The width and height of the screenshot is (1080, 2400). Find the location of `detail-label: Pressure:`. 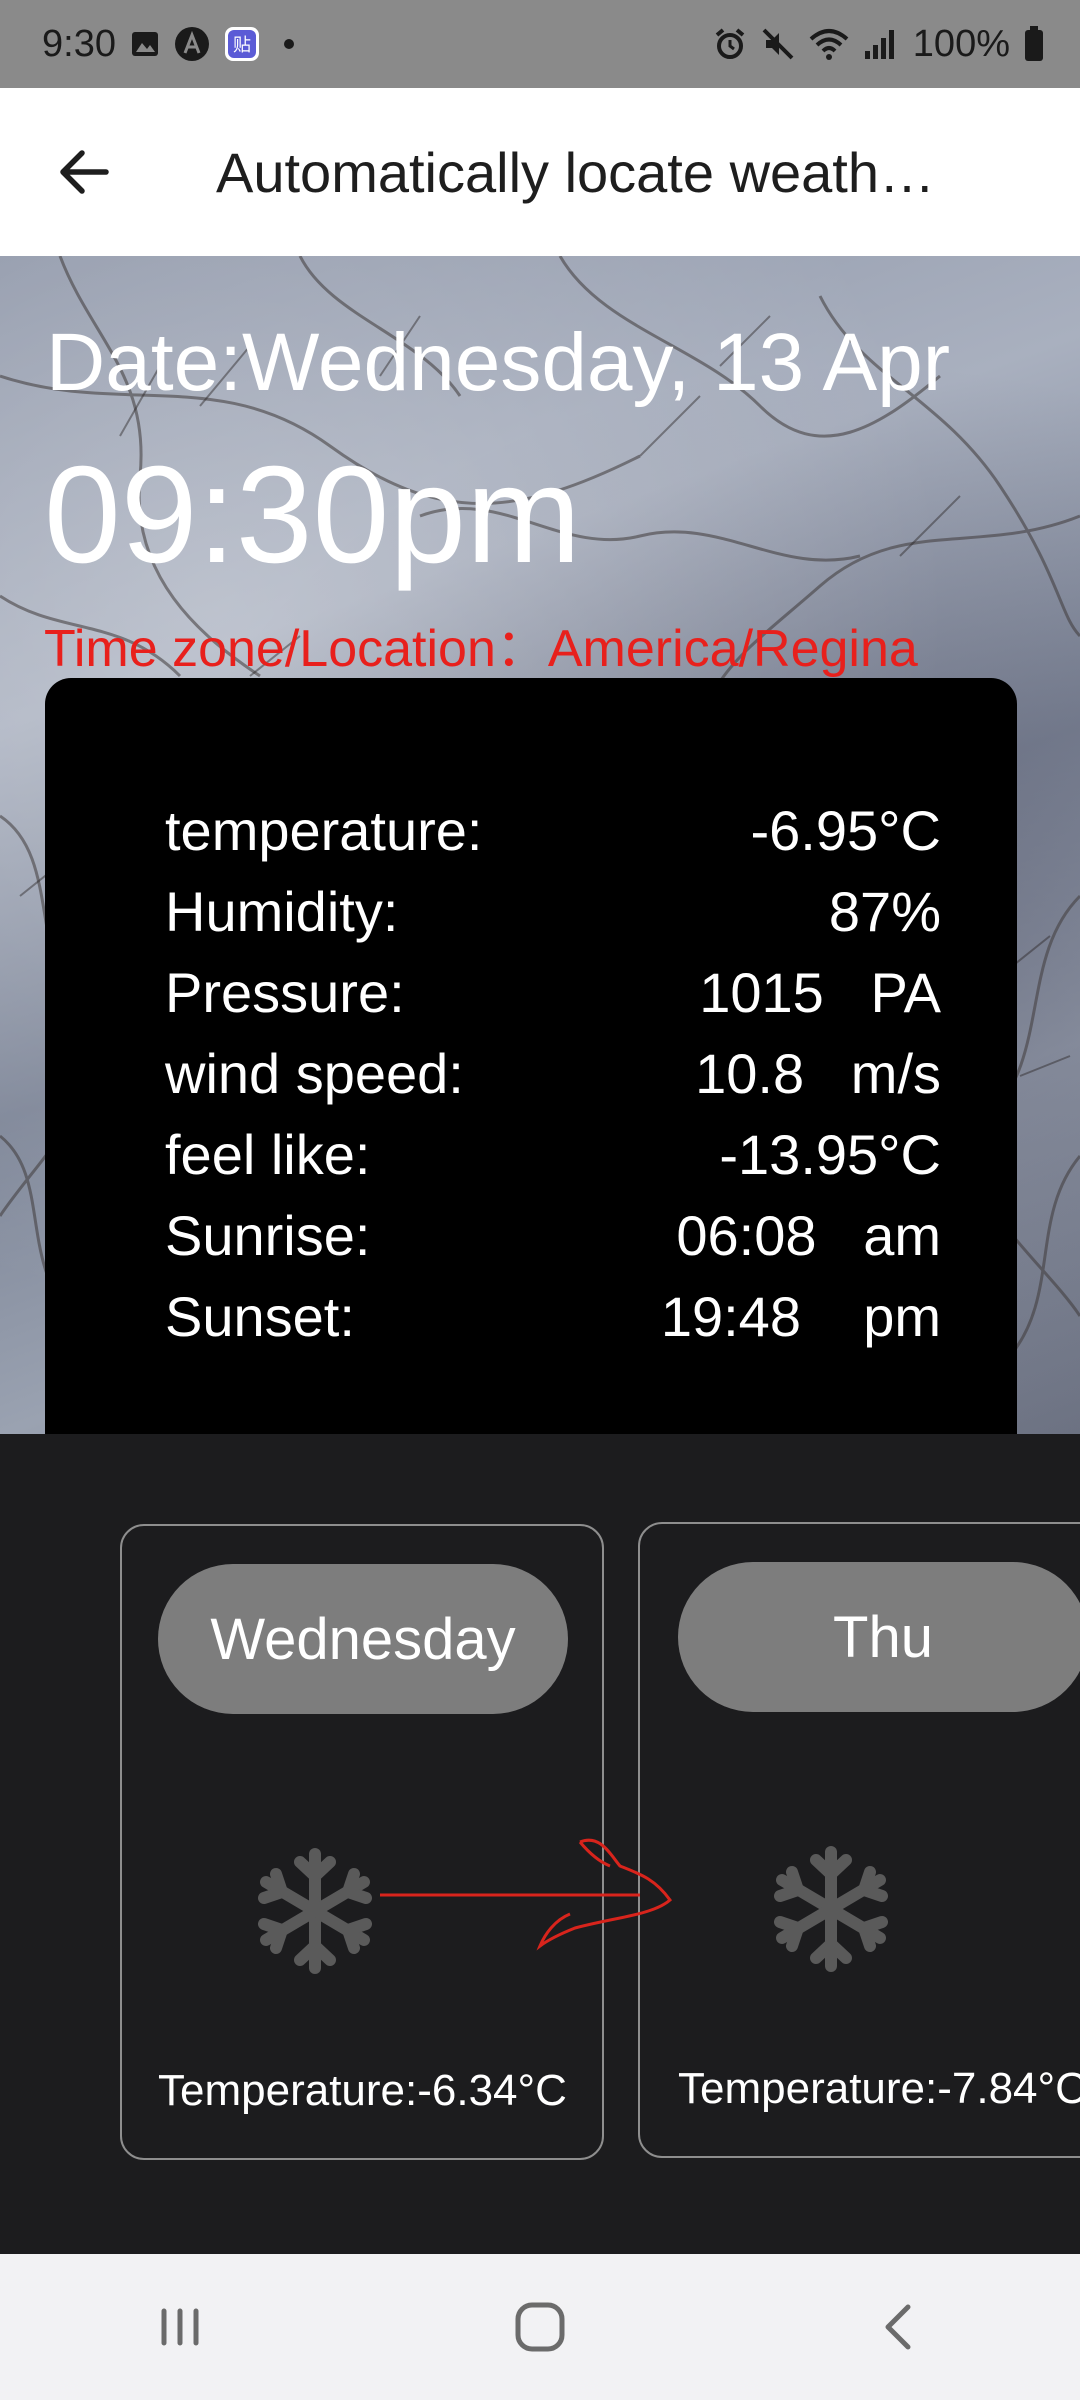

detail-label: Pressure: is located at coordinates (285, 992).